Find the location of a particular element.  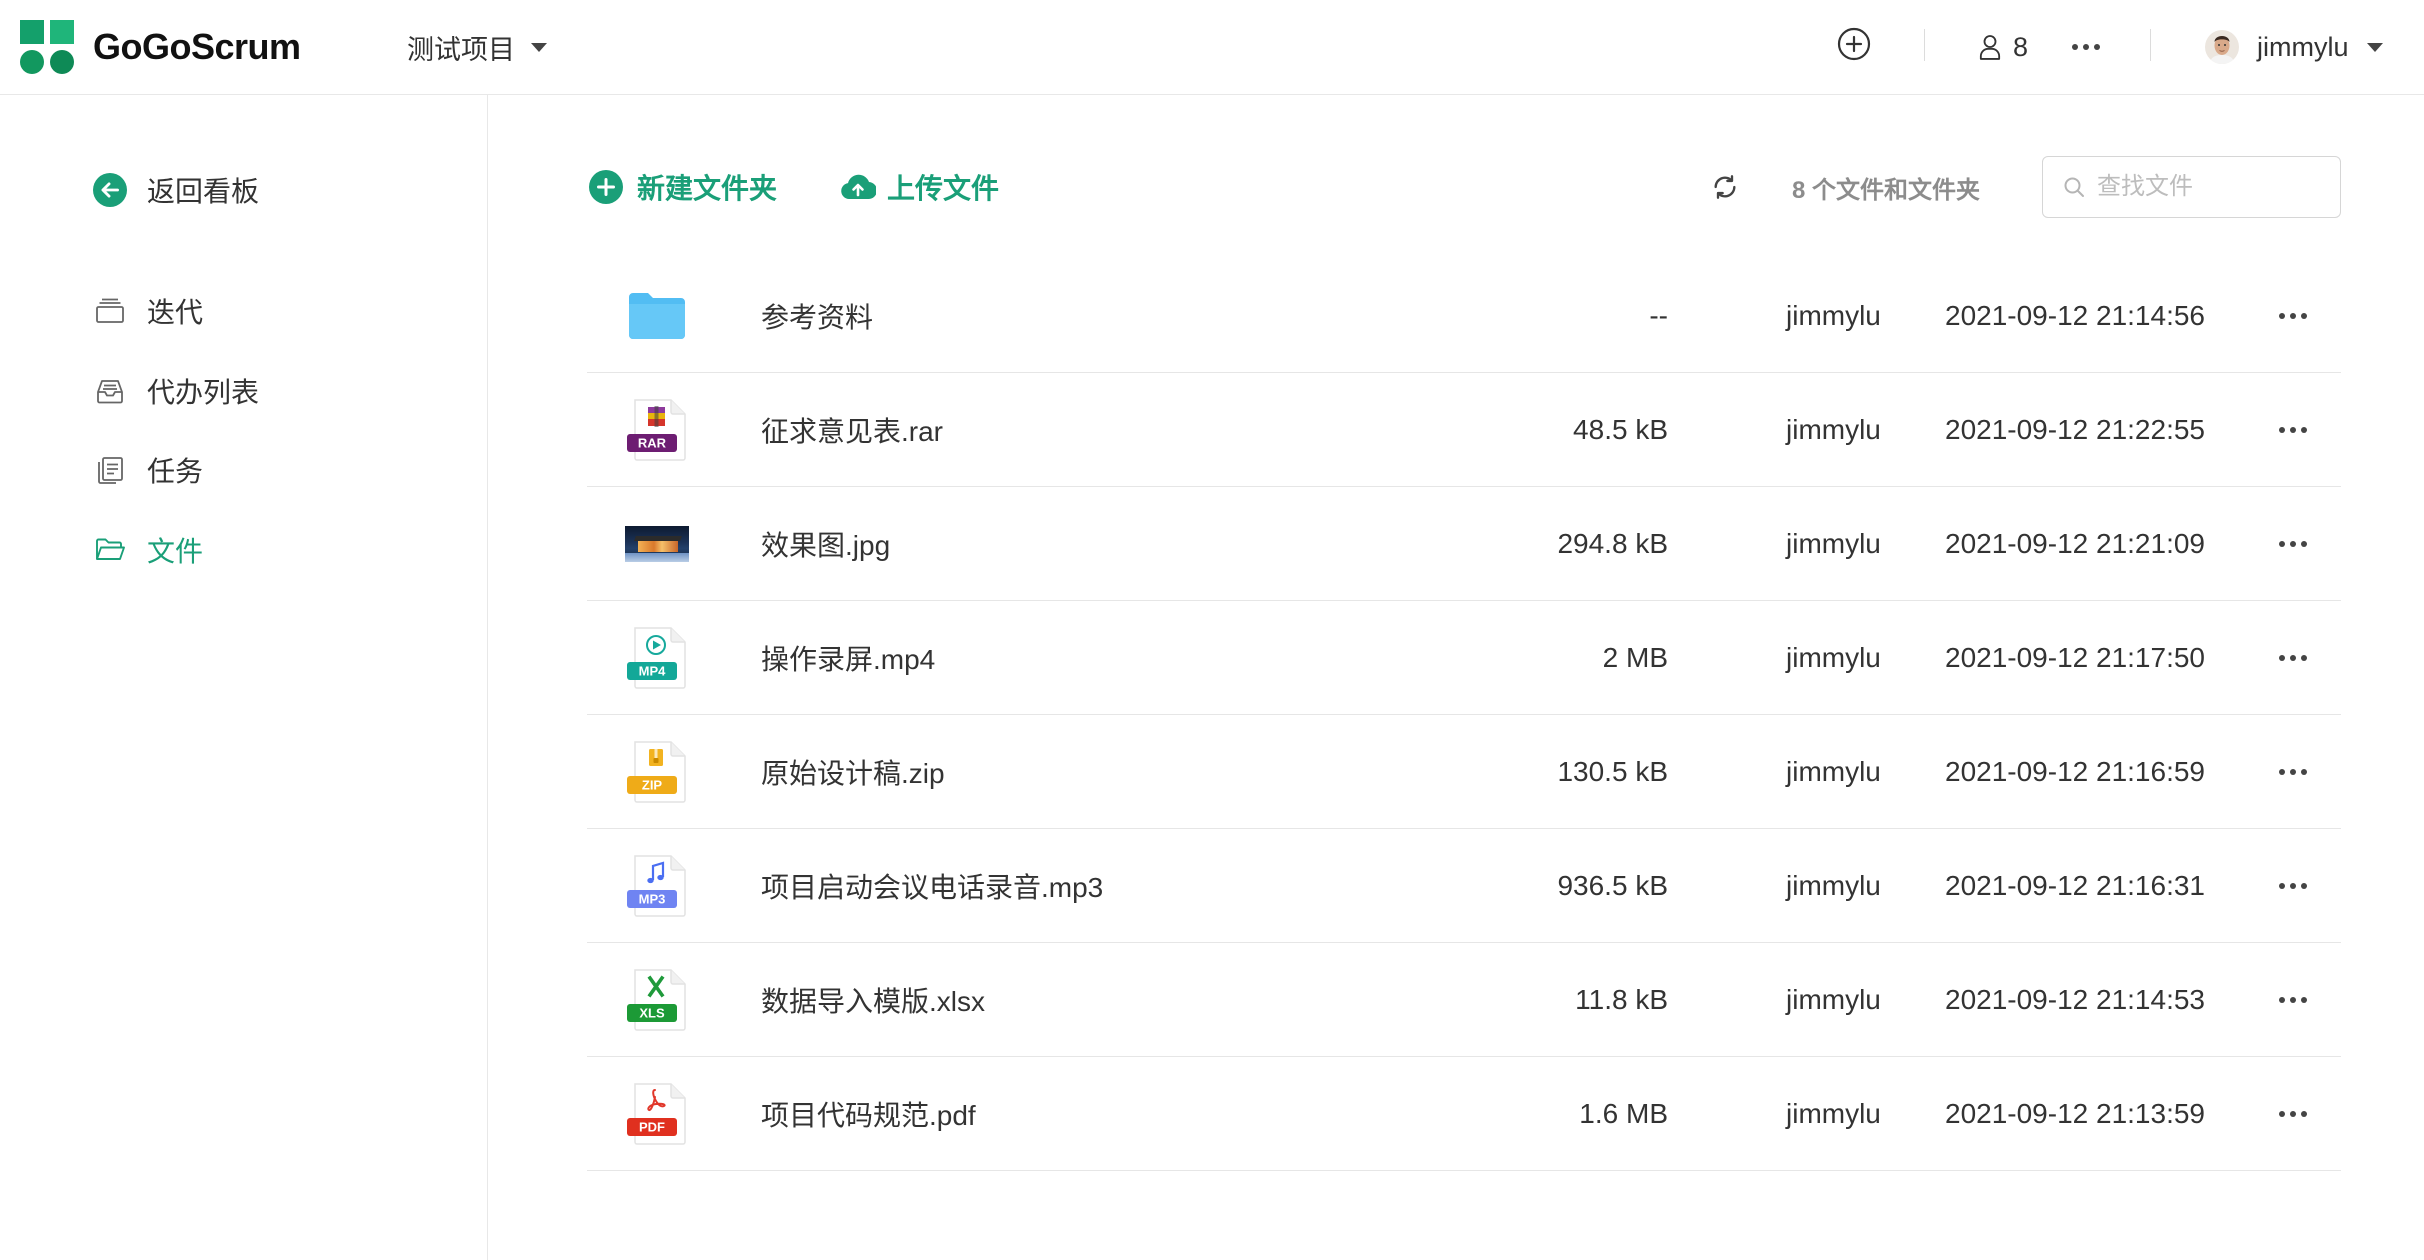

search-box is located at coordinates (2191, 187).